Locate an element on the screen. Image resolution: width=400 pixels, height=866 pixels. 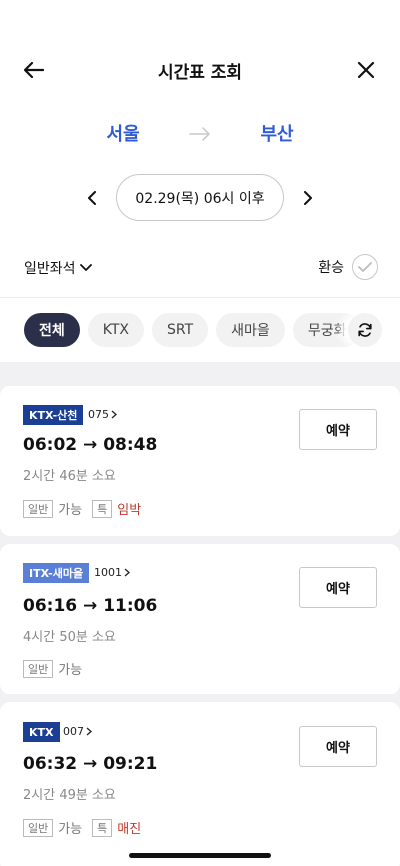
departure-arrival-times: 06:16 → 11:06 is located at coordinates (90, 606).